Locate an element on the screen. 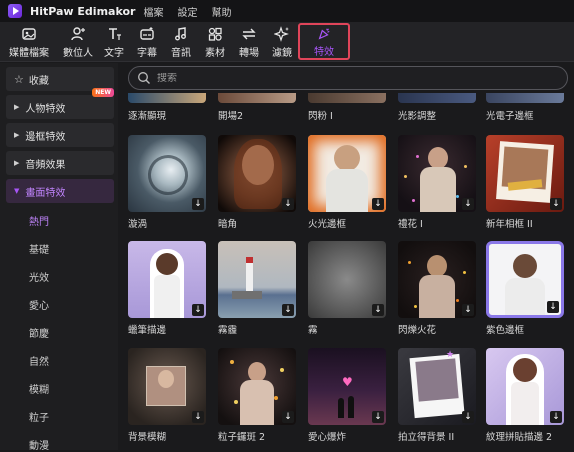 The image size is (574, 452). effect-label: 禮花 I is located at coordinates (410, 224).